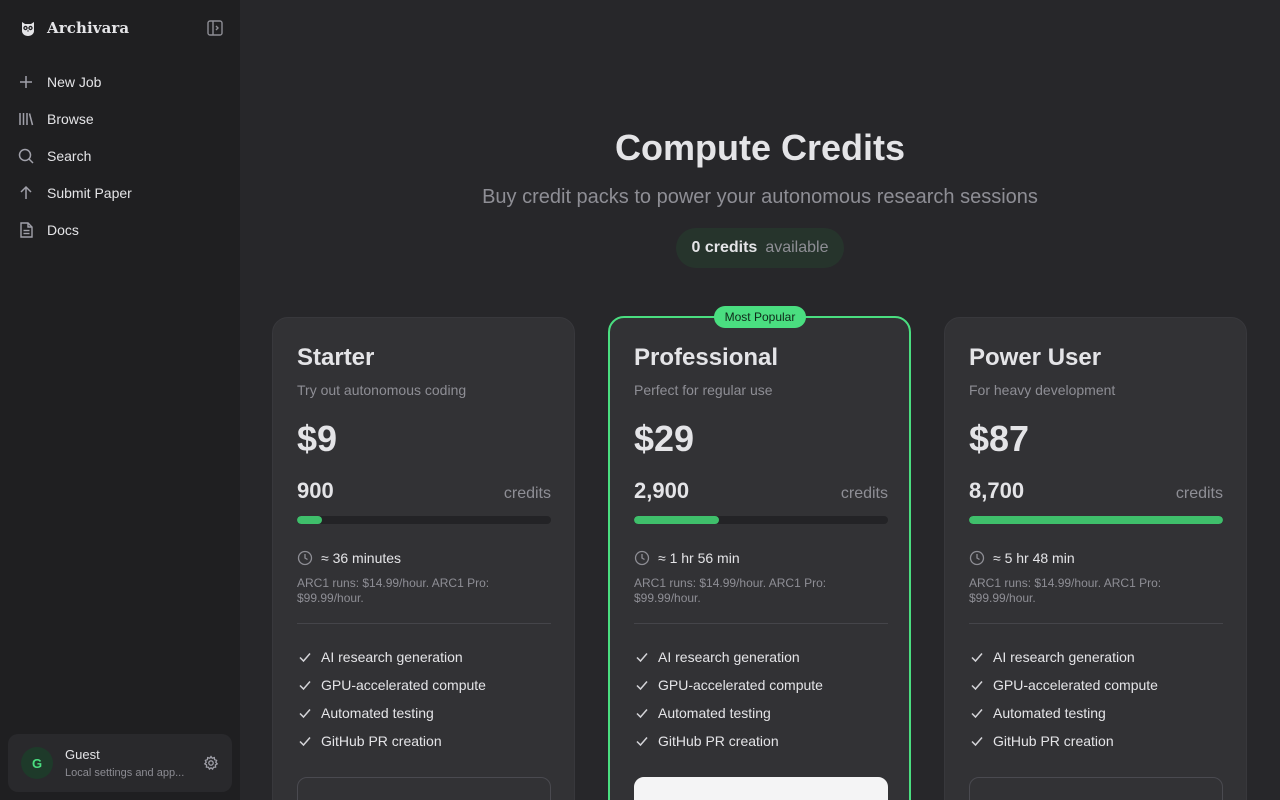  I want to click on sidebar-nav: New Job Browse Search Submit Paper Docs, so click(120, 155).